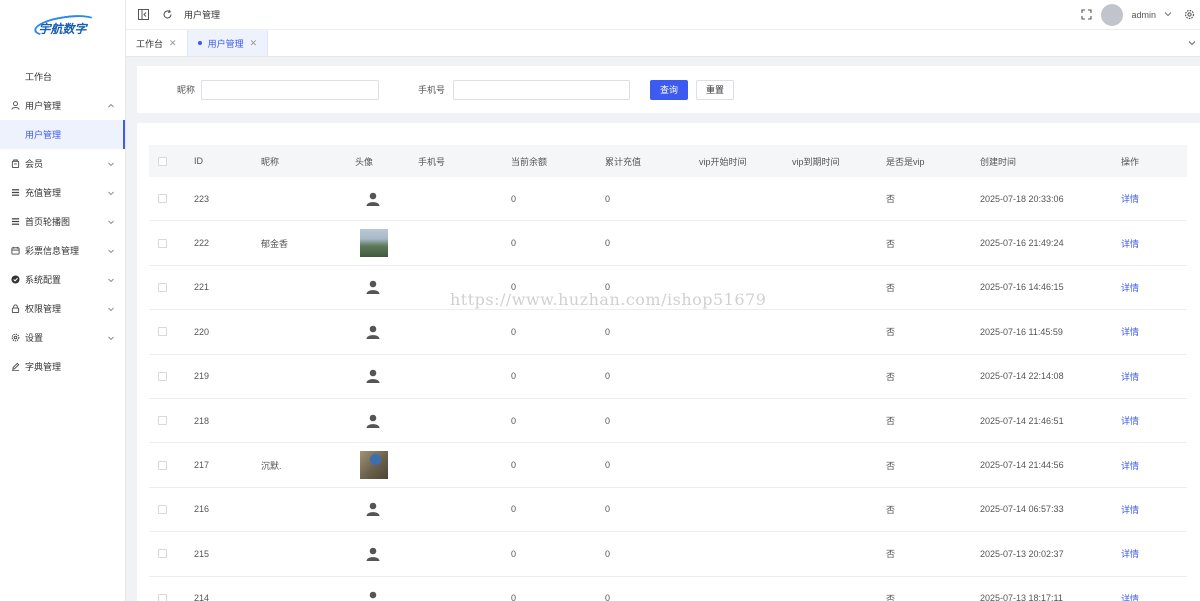 The width and height of the screenshot is (1200, 601). Describe the element at coordinates (668, 421) in the screenshot. I see `table-row: 218 0 0 否 2025-07-14 21:46:51 详情` at that location.